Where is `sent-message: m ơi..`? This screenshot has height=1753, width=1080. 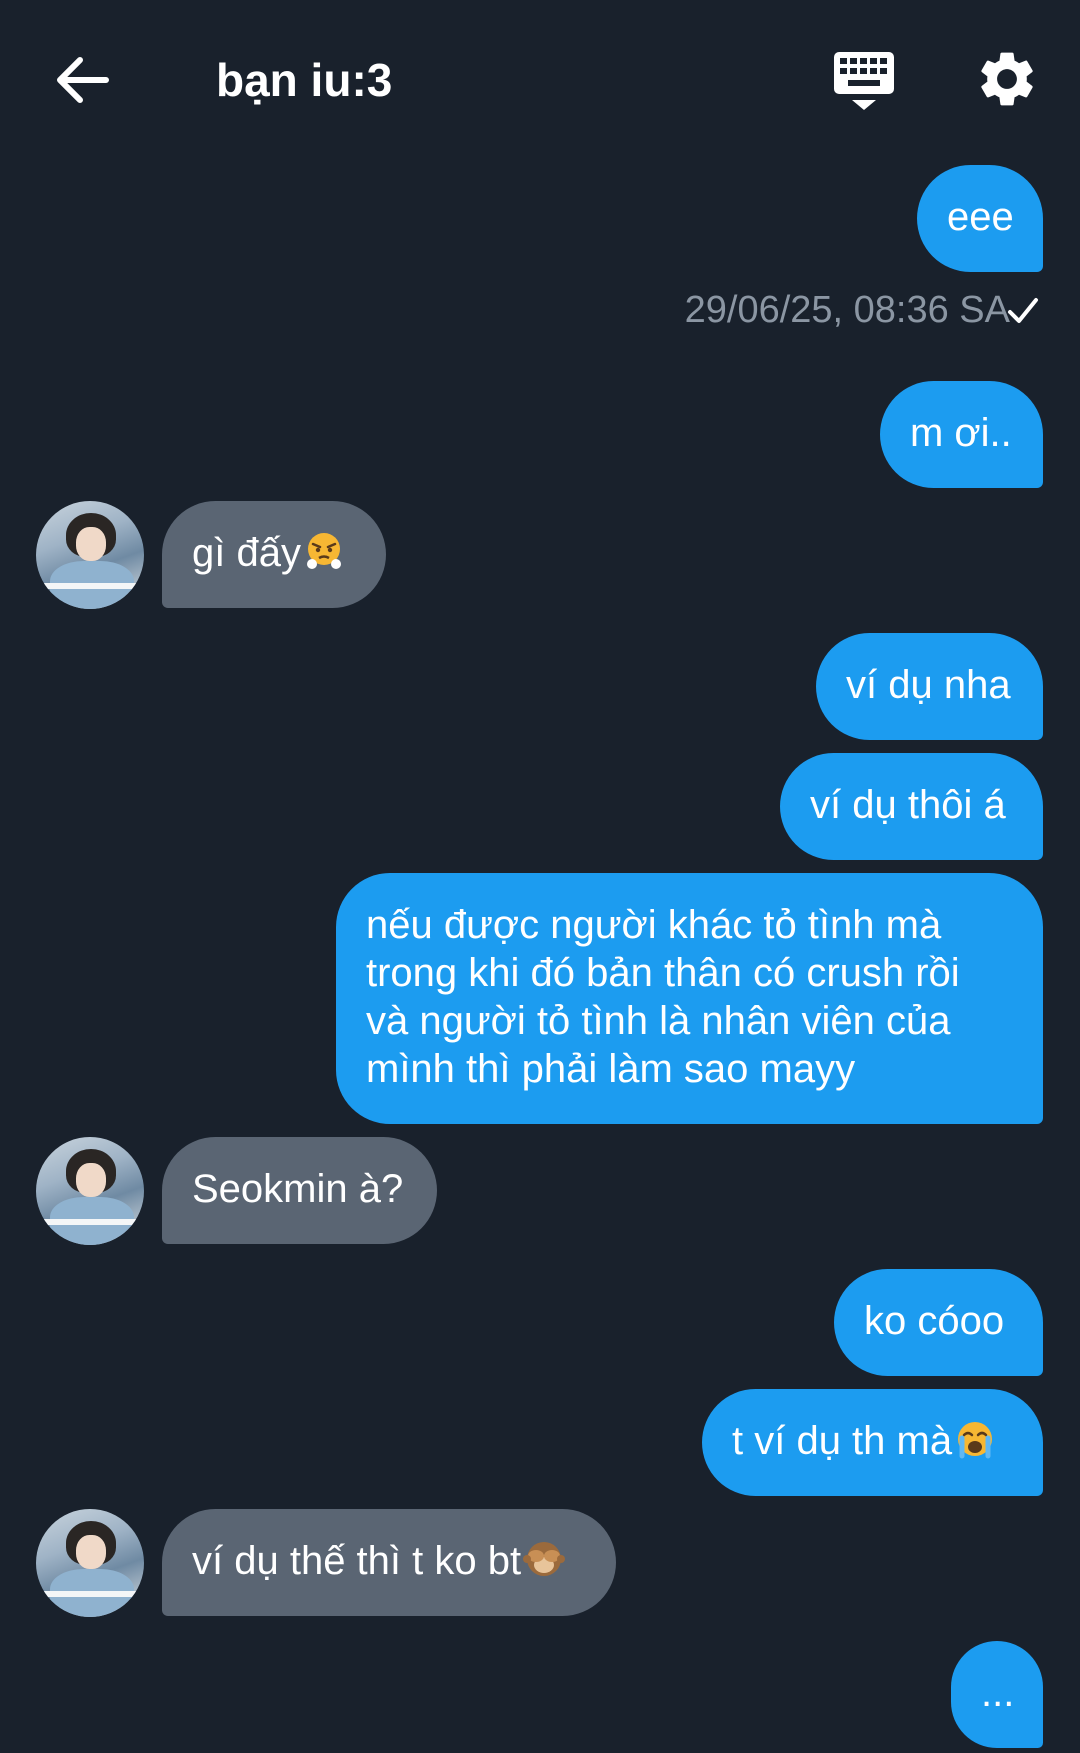 sent-message: m ơi.. is located at coordinates (961, 434).